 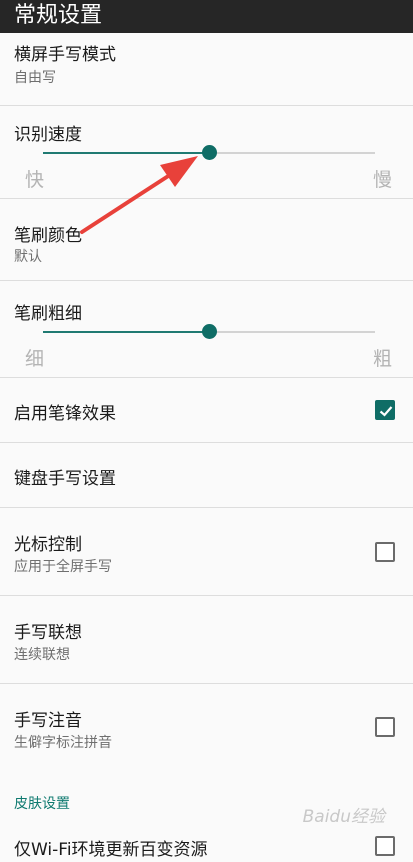 What do you see at coordinates (48, 721) in the screenshot?
I see `setting-title: 手写注音` at bounding box center [48, 721].